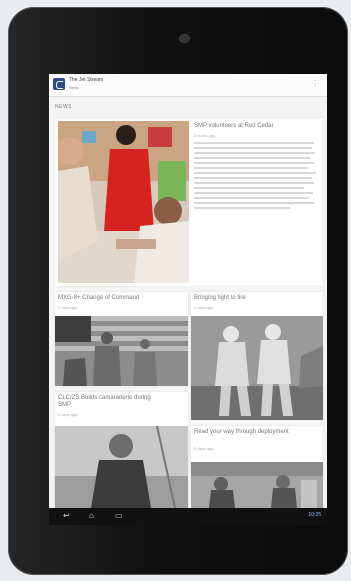  What do you see at coordinates (123, 202) in the screenshot?
I see `featured-photo` at bounding box center [123, 202].